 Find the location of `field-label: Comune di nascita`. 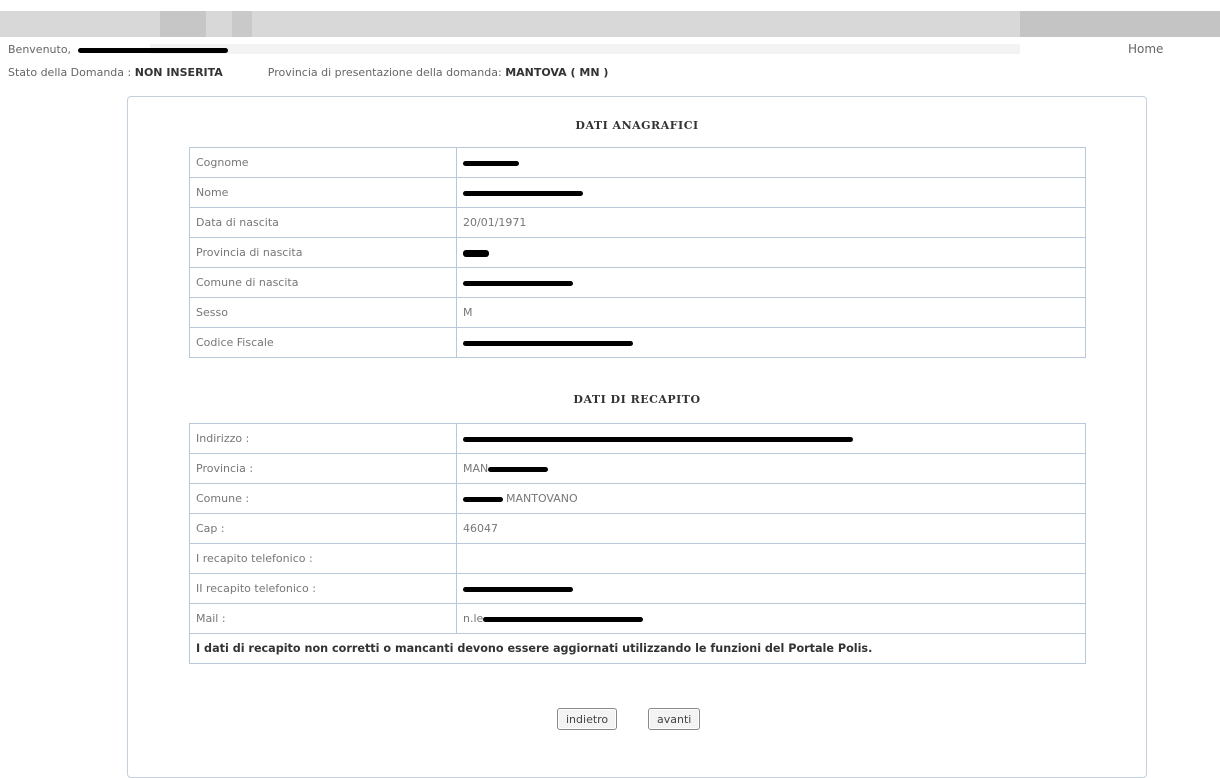

field-label: Comune di nascita is located at coordinates (323, 282).